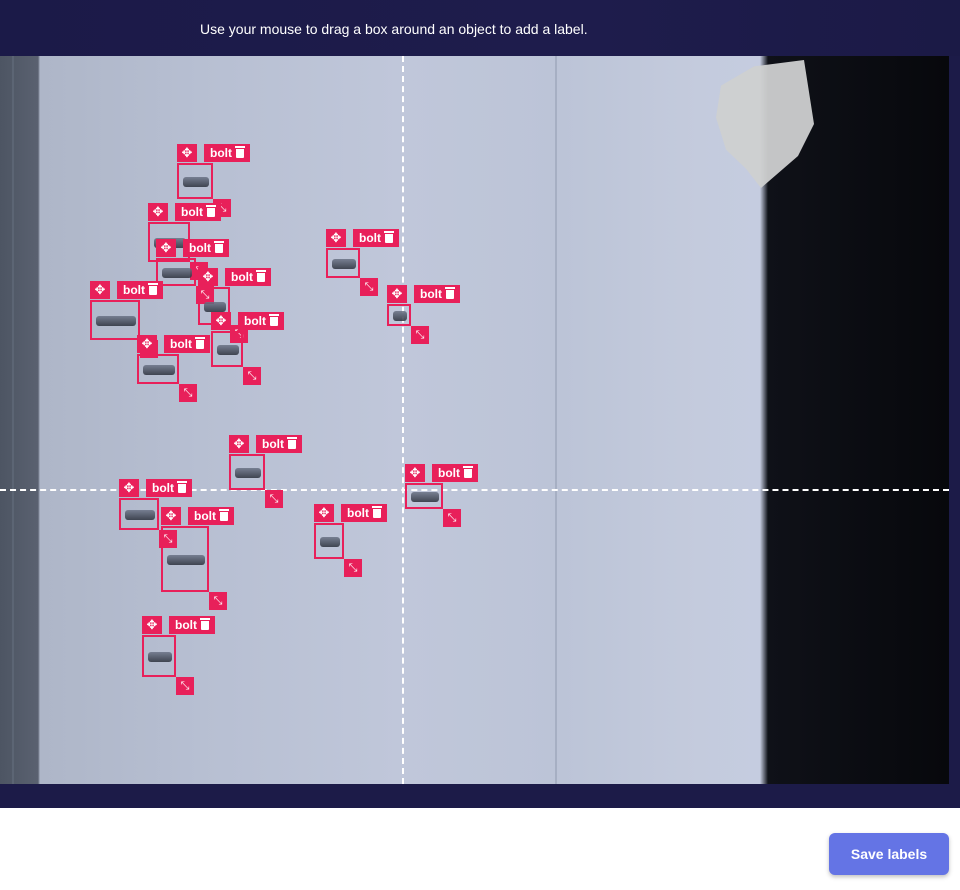 The width and height of the screenshot is (960, 890). I want to click on paper-edge, so click(13, 420).